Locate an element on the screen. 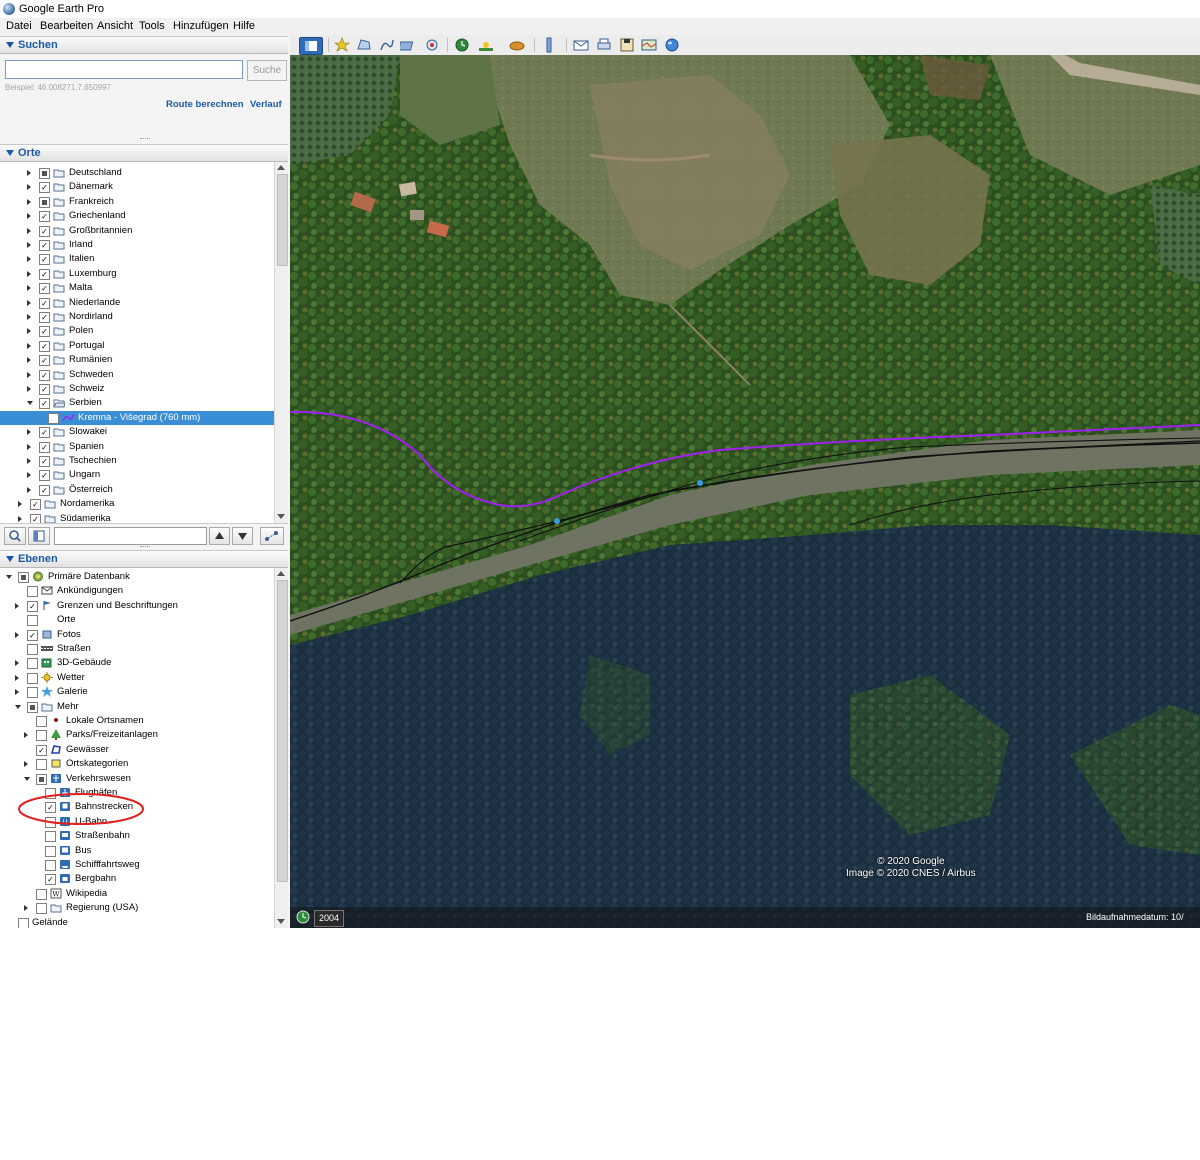  map-view-button is located at coordinates (649, 45).